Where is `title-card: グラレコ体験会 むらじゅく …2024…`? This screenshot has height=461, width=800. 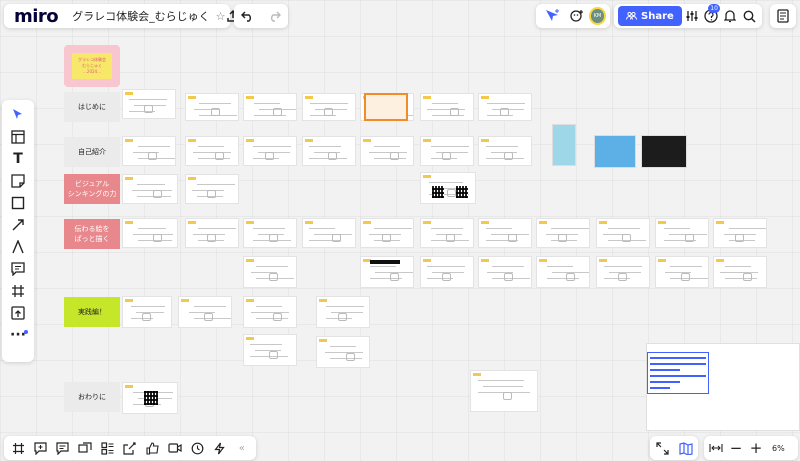 title-card: グラレコ体験会 むらじゅく …2024… is located at coordinates (92, 66).